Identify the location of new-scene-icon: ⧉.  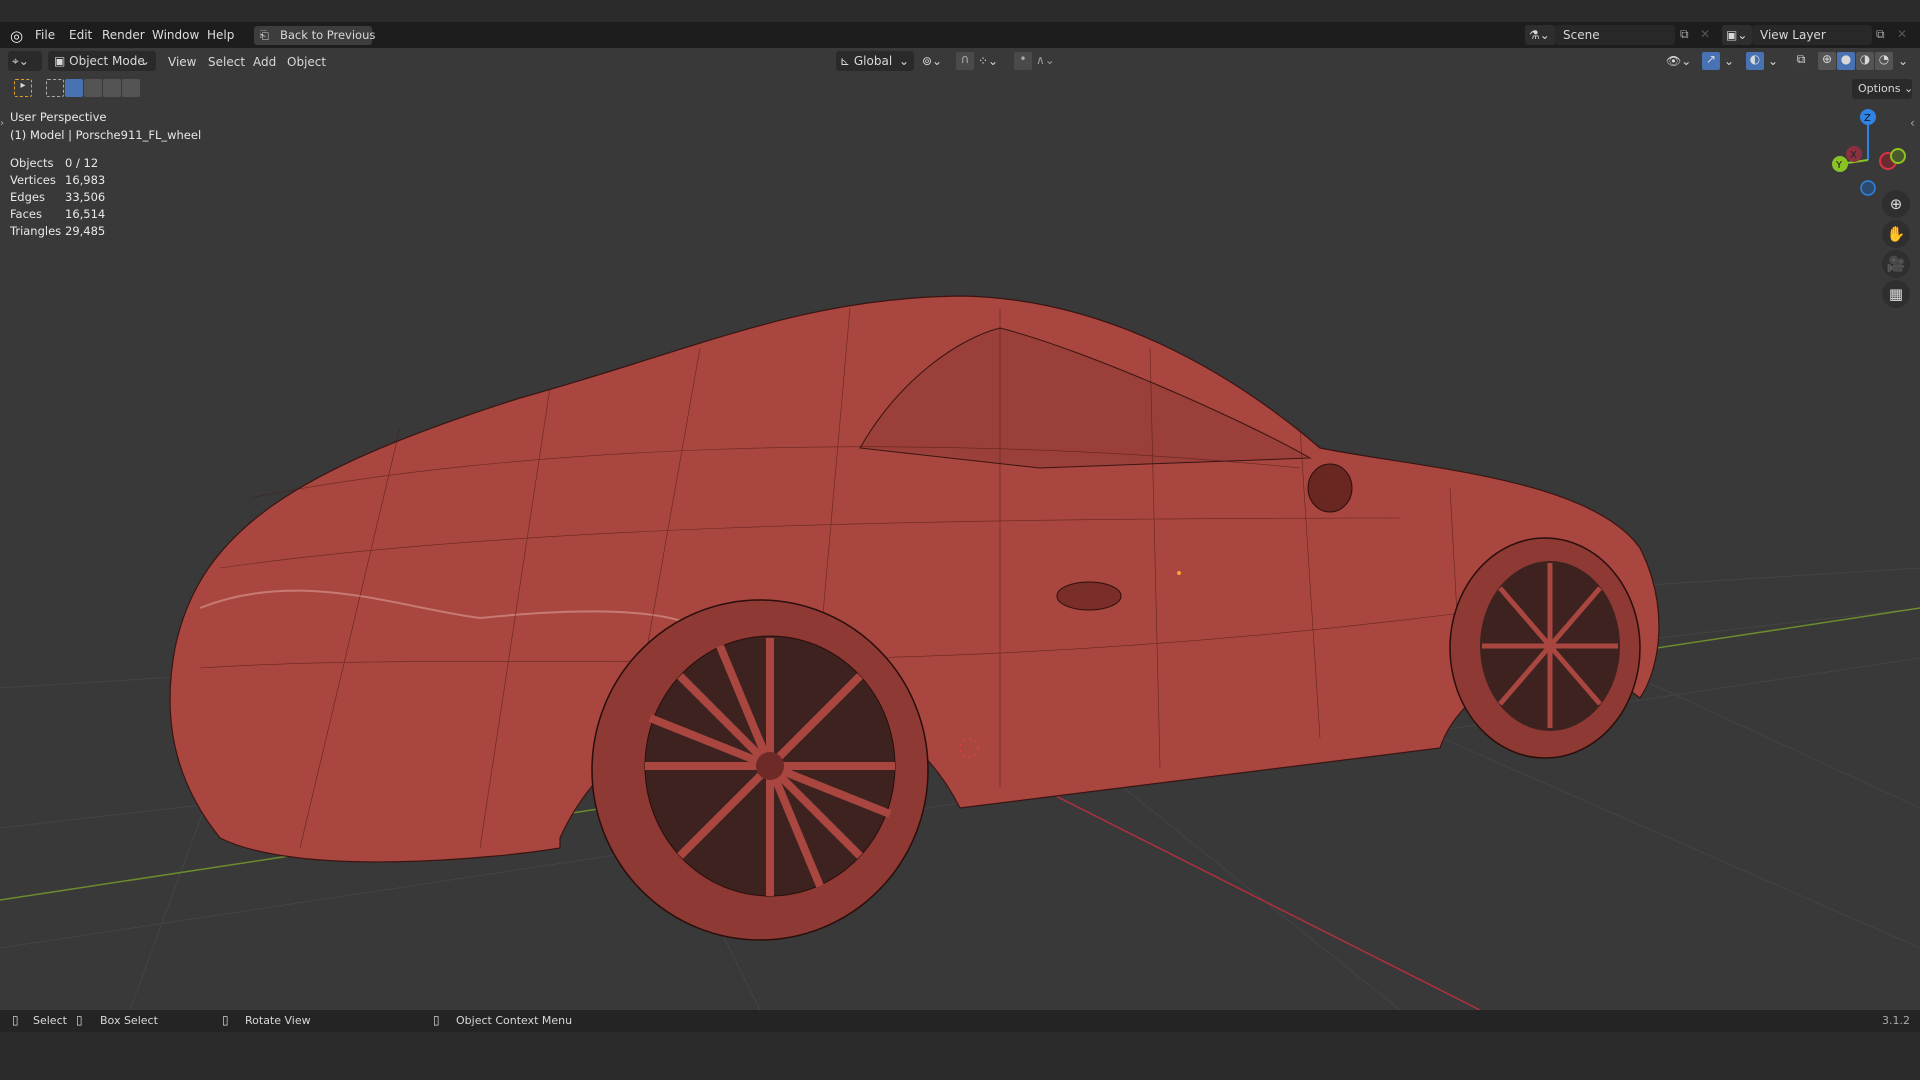
(1684, 34).